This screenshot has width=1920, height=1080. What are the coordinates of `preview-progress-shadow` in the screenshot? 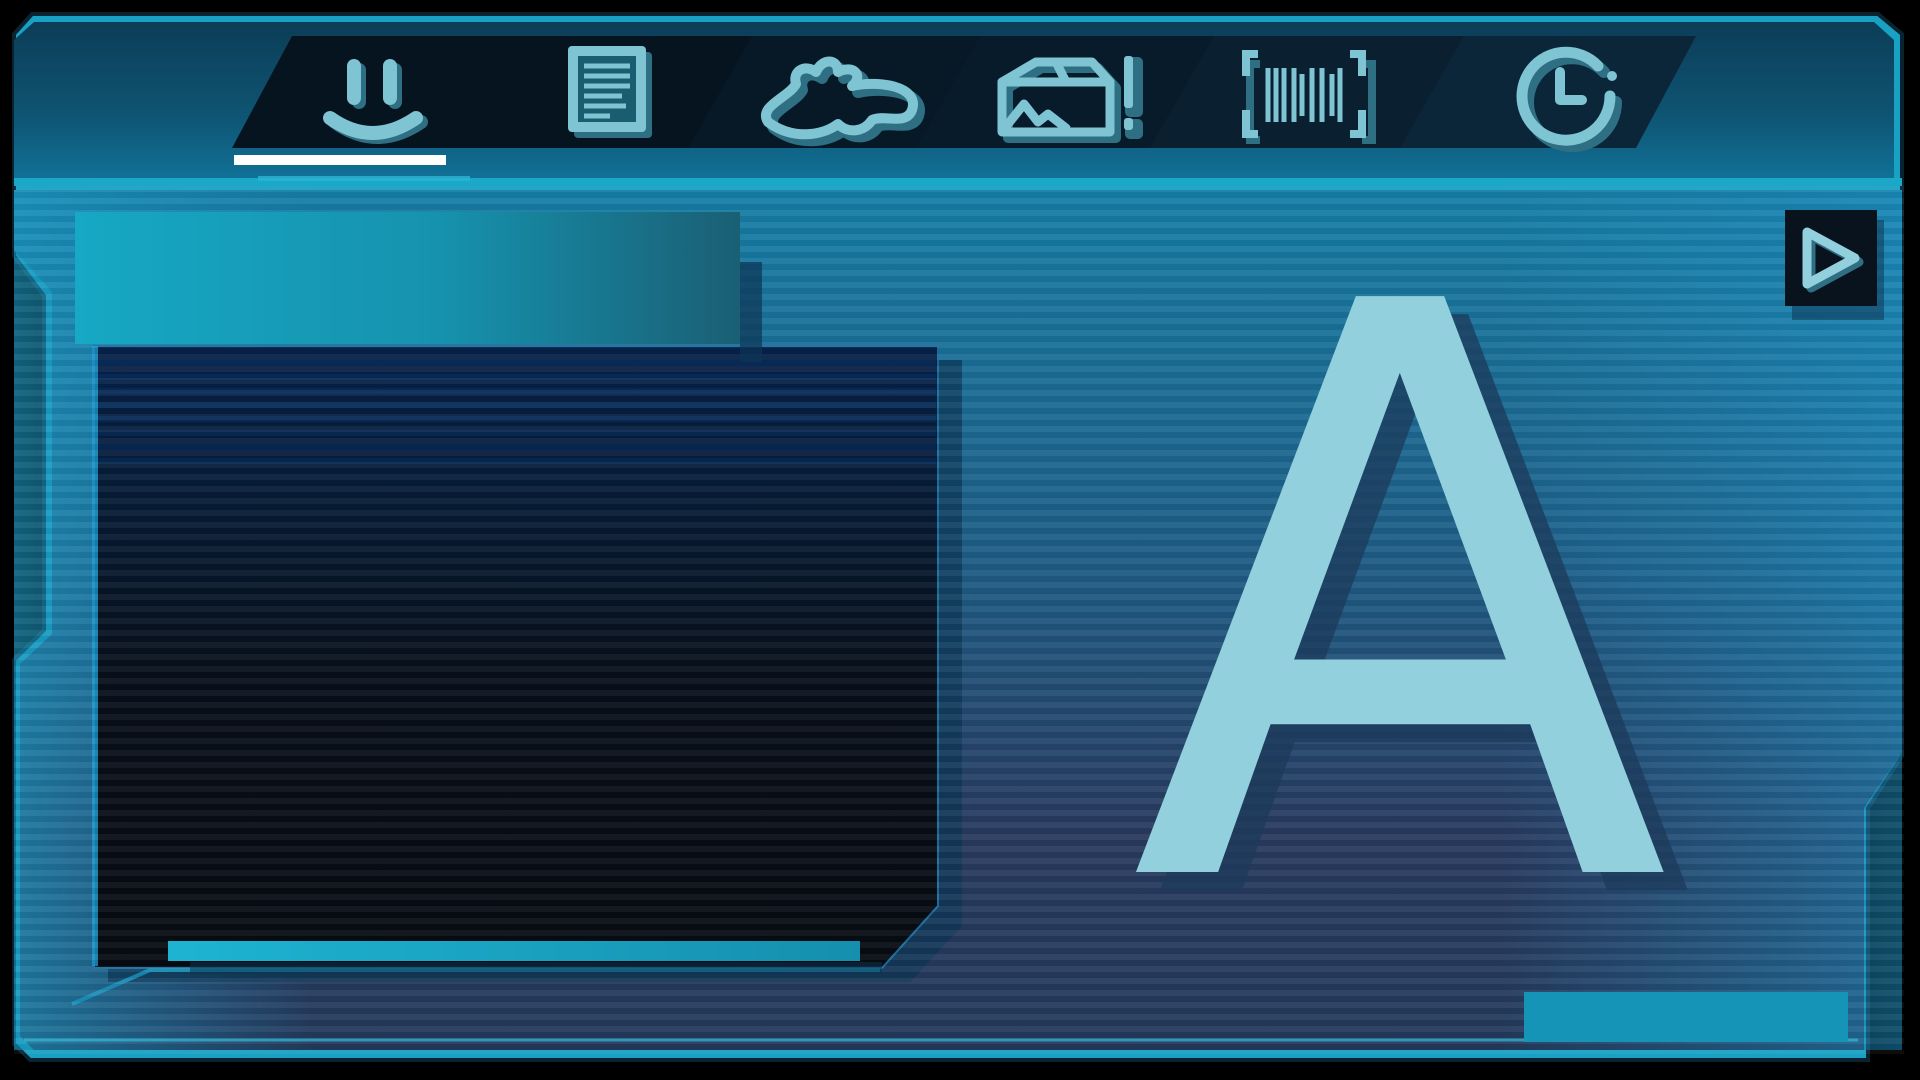 It's located at (536, 968).